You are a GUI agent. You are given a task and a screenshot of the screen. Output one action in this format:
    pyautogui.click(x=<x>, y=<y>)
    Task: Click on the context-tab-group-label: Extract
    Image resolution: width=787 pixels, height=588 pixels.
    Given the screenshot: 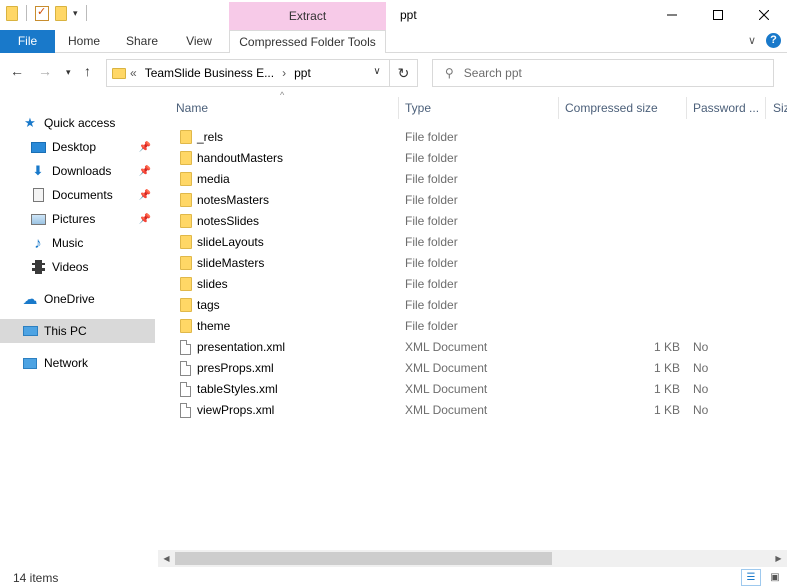 What is the action you would take?
    pyautogui.click(x=307, y=16)
    